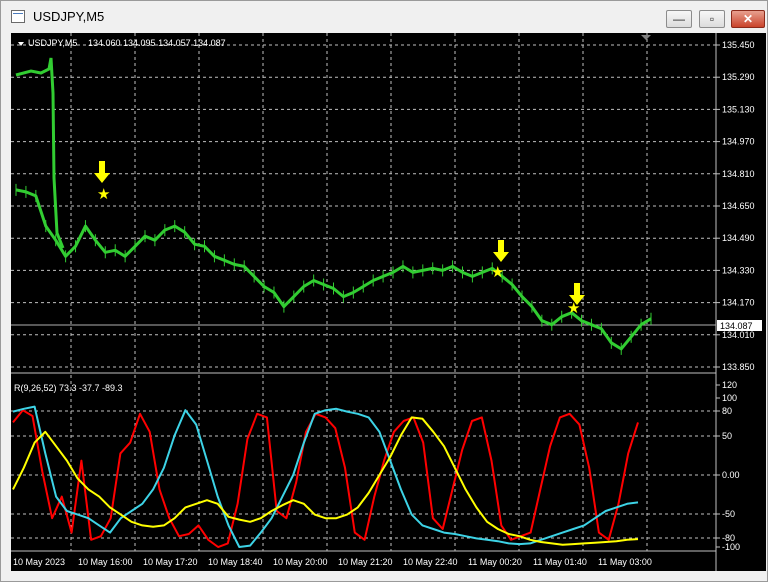 This screenshot has height=582, width=768. I want to click on time-label: 10 May 17:20, so click(170, 562).